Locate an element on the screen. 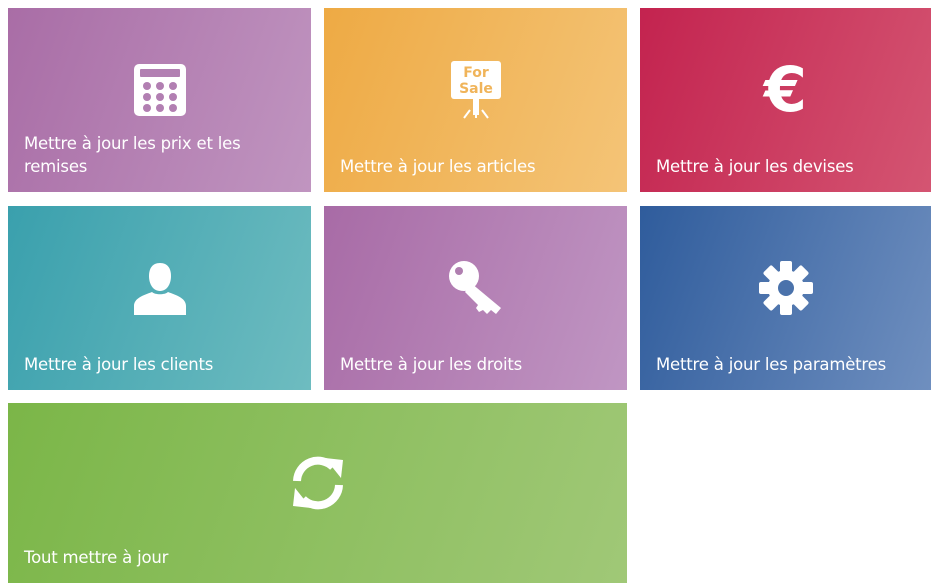 The height and width of the screenshot is (583, 931). euro-symbol: € is located at coordinates (785, 89).